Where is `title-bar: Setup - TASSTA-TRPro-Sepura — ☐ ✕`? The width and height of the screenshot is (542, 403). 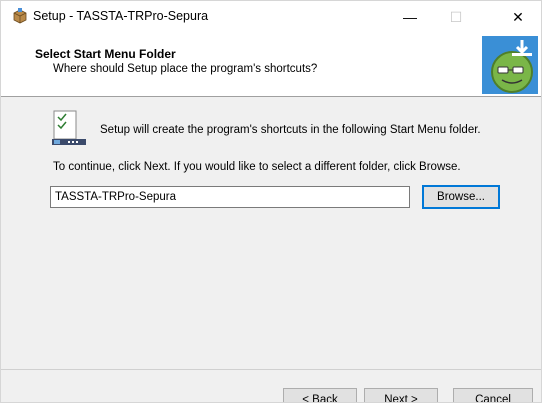
title-bar: Setup - TASSTA-TRPro-Sepura — ☐ ✕ is located at coordinates (271, 17).